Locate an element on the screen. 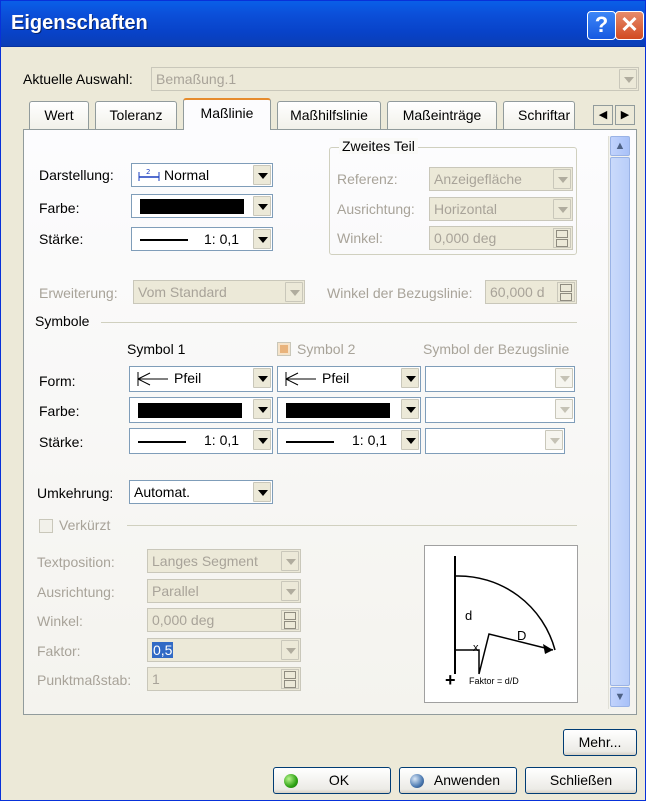 This screenshot has height=801, width=646. winkel-bezugslinie-spinner: 60,000 d is located at coordinates (531, 292).